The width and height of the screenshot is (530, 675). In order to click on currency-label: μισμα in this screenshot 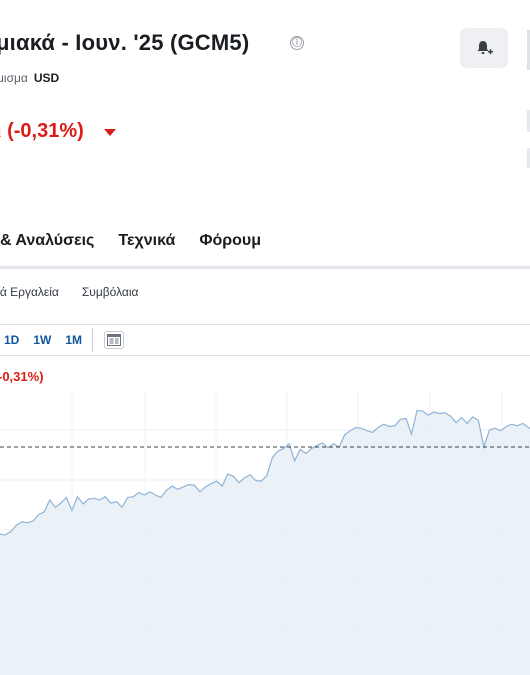, I will do `click(14, 78)`.